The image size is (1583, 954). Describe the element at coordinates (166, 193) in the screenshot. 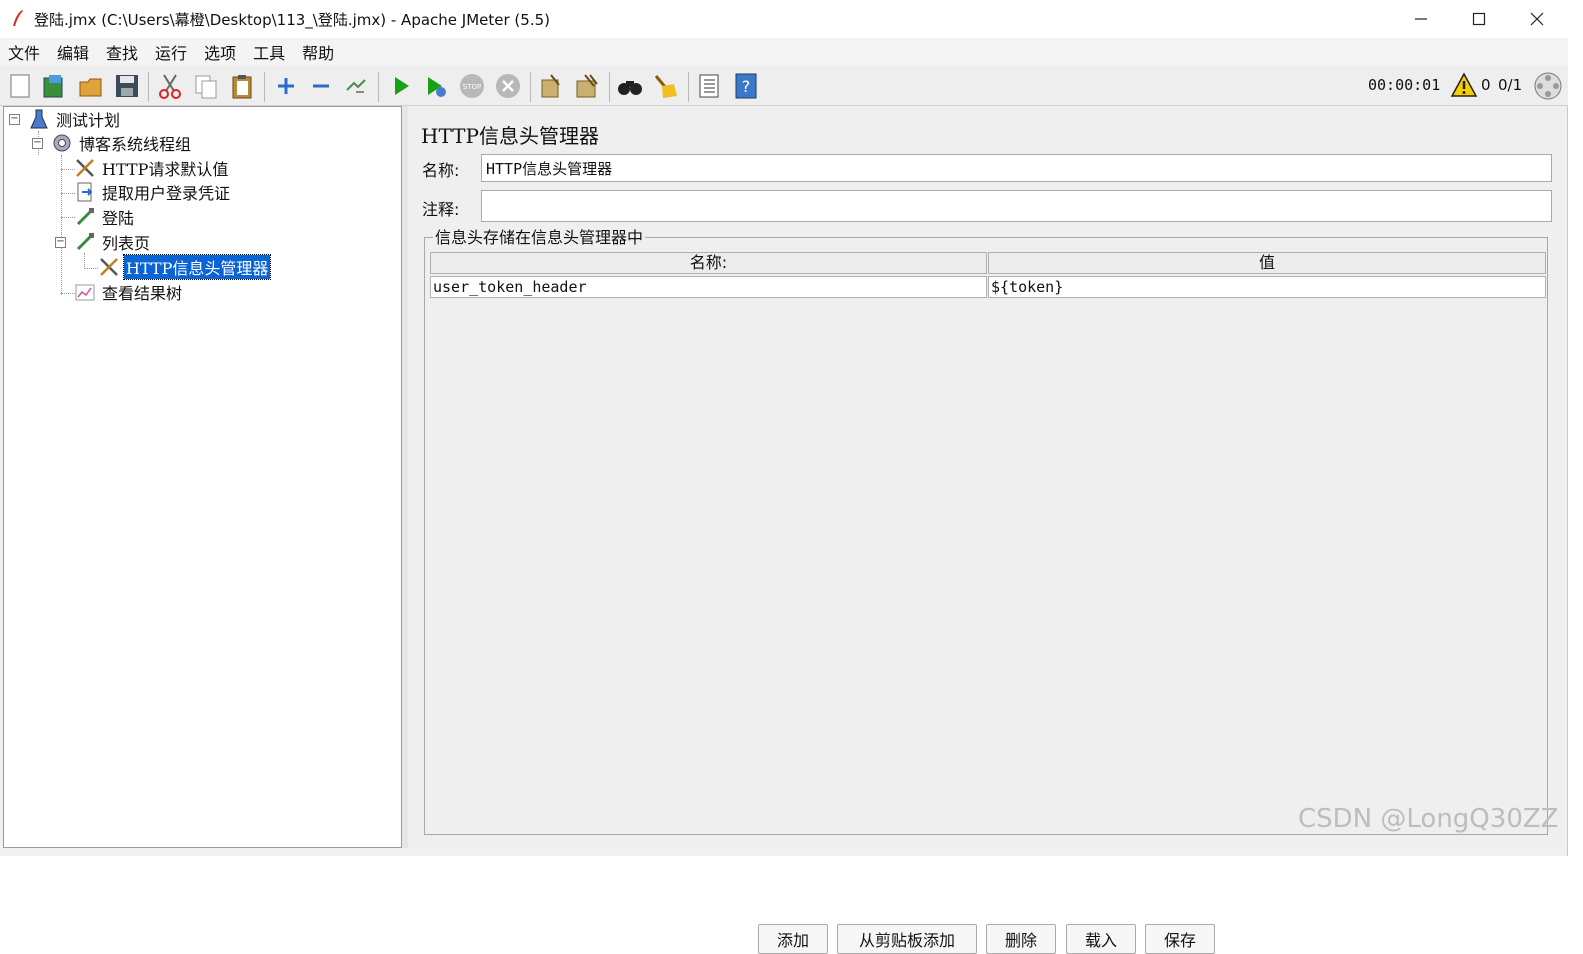

I see `tree-node-label: 提取用户登录凭证` at that location.